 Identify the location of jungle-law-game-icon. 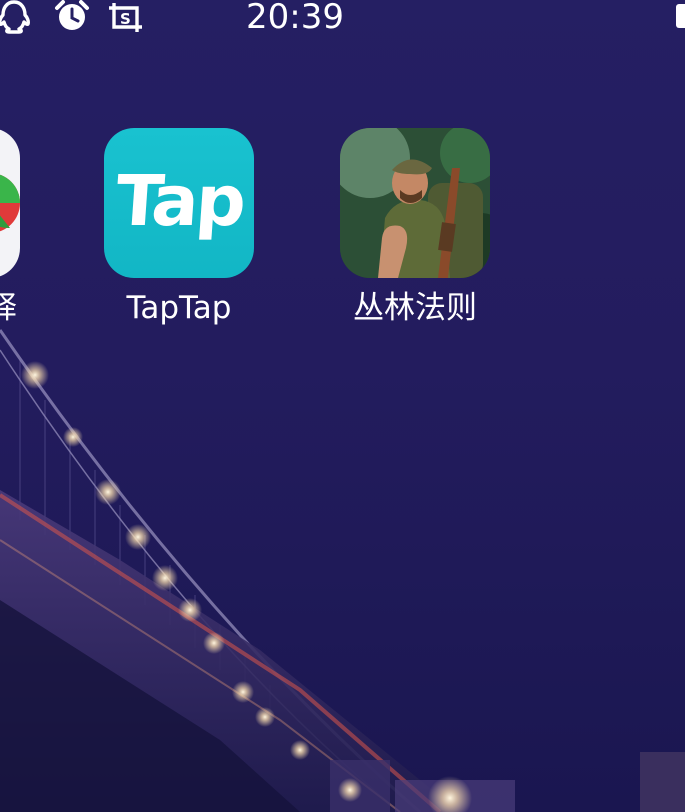
(415, 203).